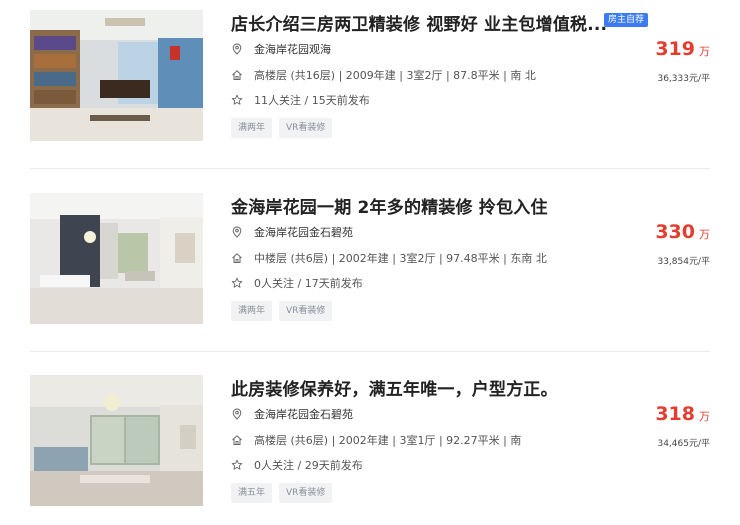 The width and height of the screenshot is (740, 525). I want to click on listing-tag: 满五年, so click(252, 493).